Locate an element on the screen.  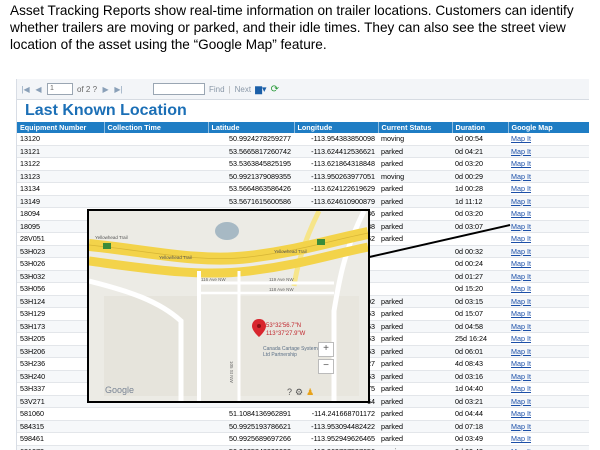
street-label-118-ave: 118 Ave NW is located at coordinates (281, 289).